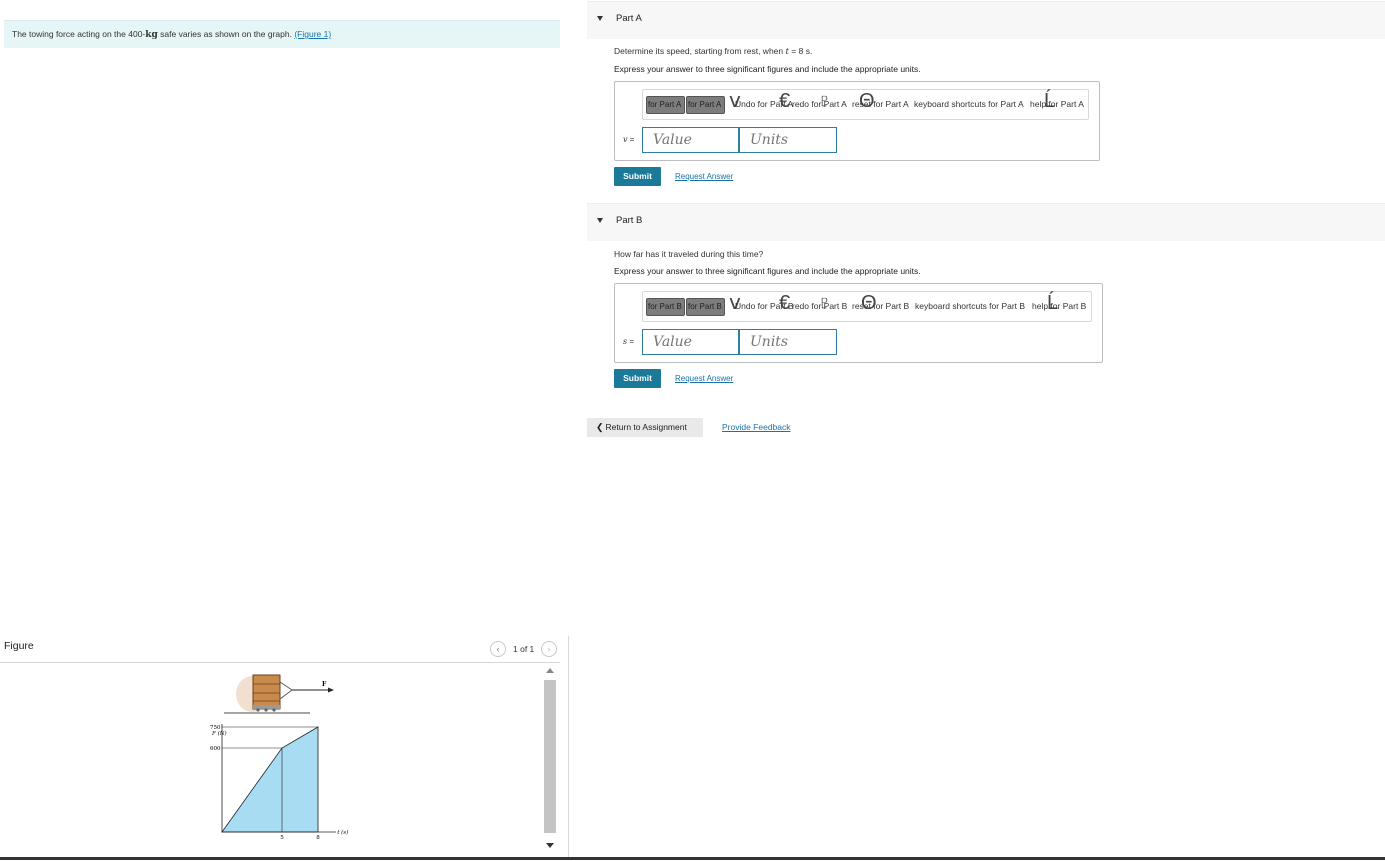  I want to click on return-label: Return to Assignment, so click(646, 427).